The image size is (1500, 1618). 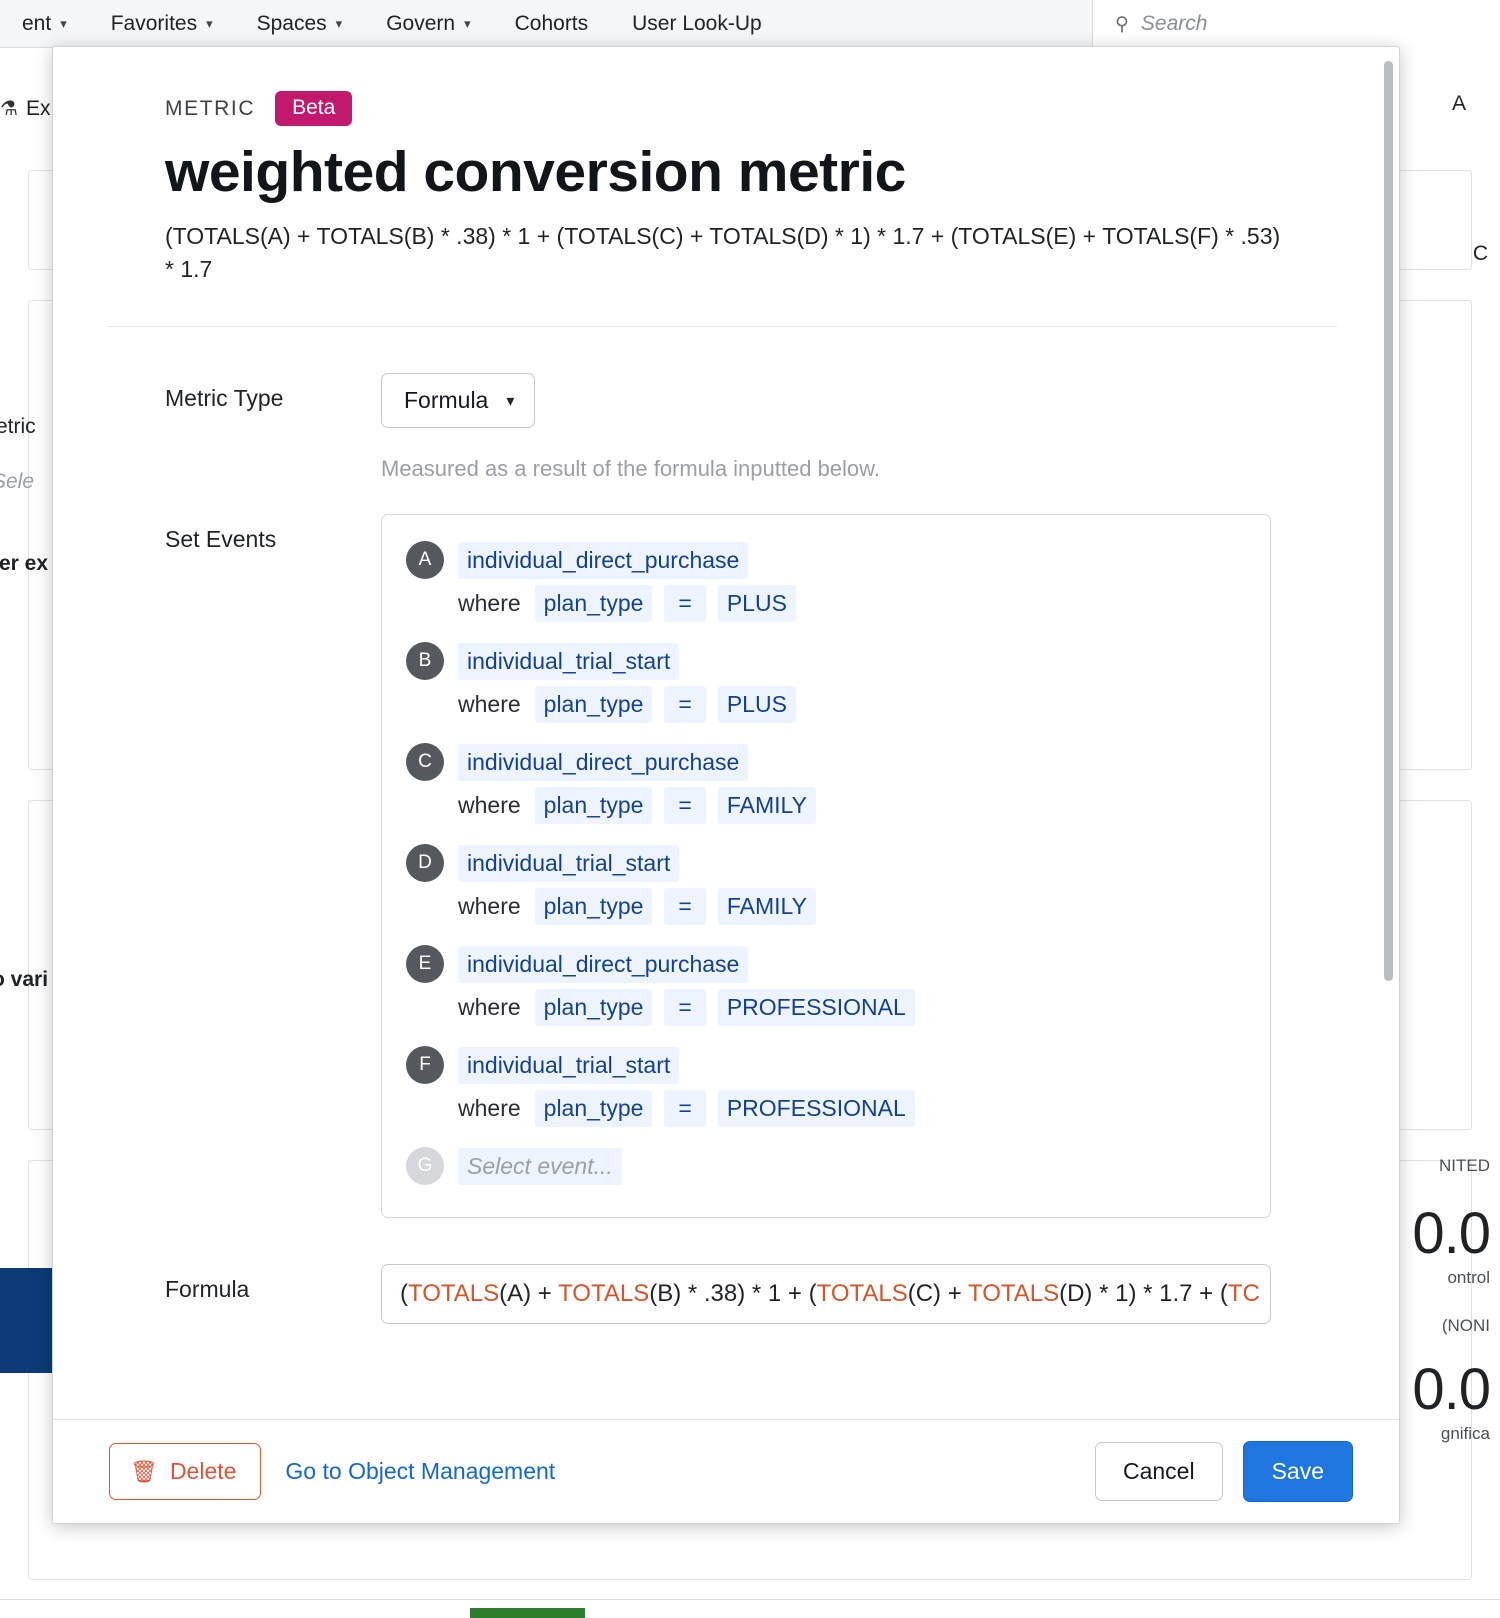 What do you see at coordinates (535, 172) in the screenshot?
I see `page-title: weighted conversion metric` at bounding box center [535, 172].